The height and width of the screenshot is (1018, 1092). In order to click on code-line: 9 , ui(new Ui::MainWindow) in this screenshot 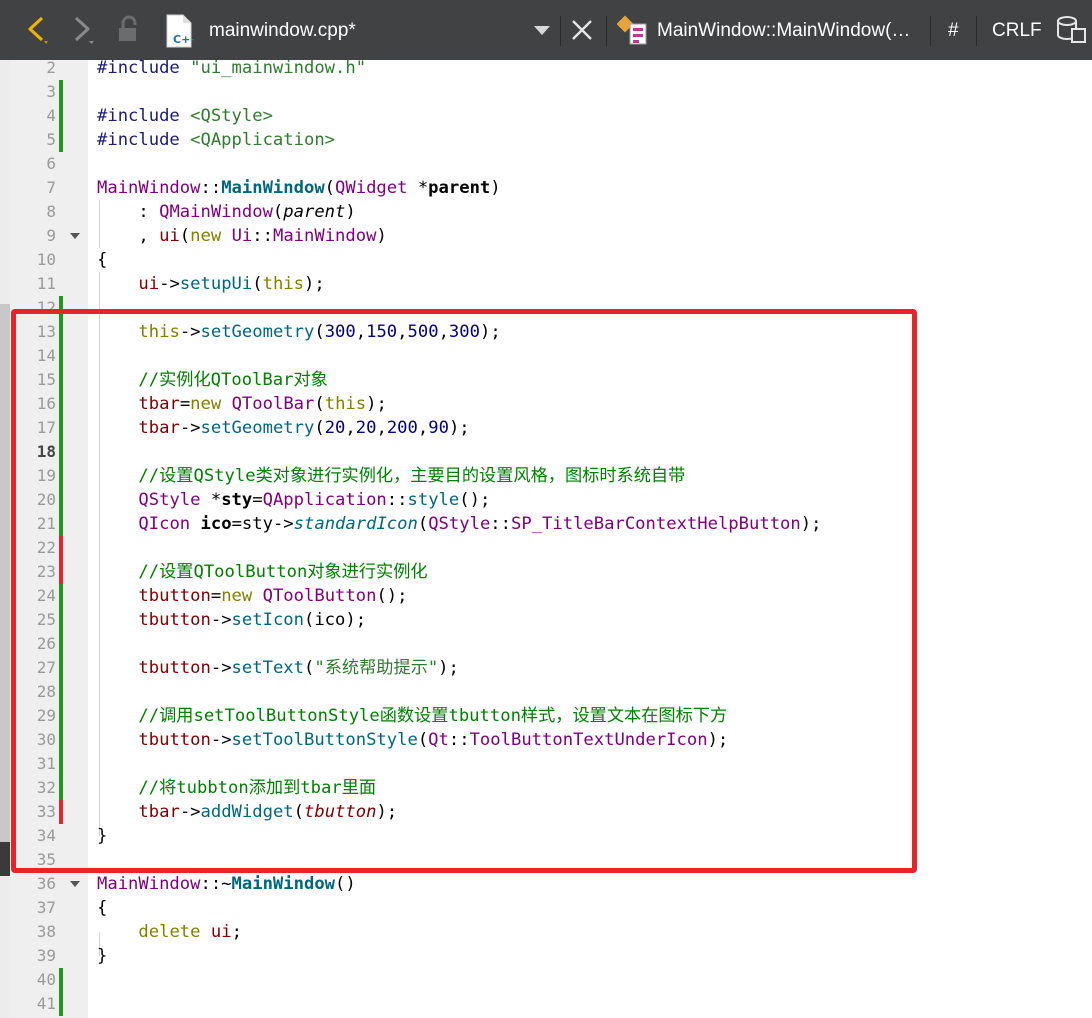, I will do `click(546, 236)`.